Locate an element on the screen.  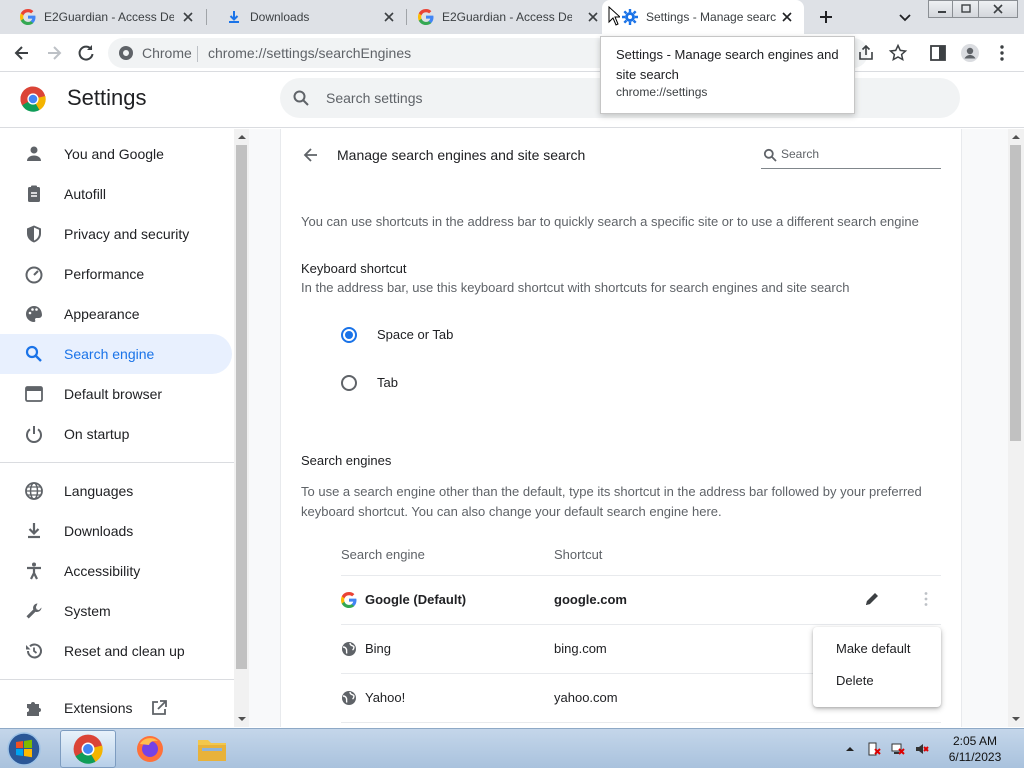
tab-search-button is located at coordinates (905, 17).